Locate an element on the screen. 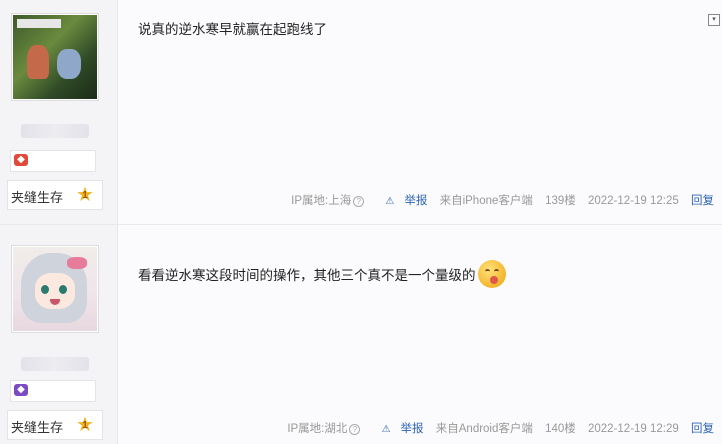  client-source: 来自Android客户端 is located at coordinates (484, 429).